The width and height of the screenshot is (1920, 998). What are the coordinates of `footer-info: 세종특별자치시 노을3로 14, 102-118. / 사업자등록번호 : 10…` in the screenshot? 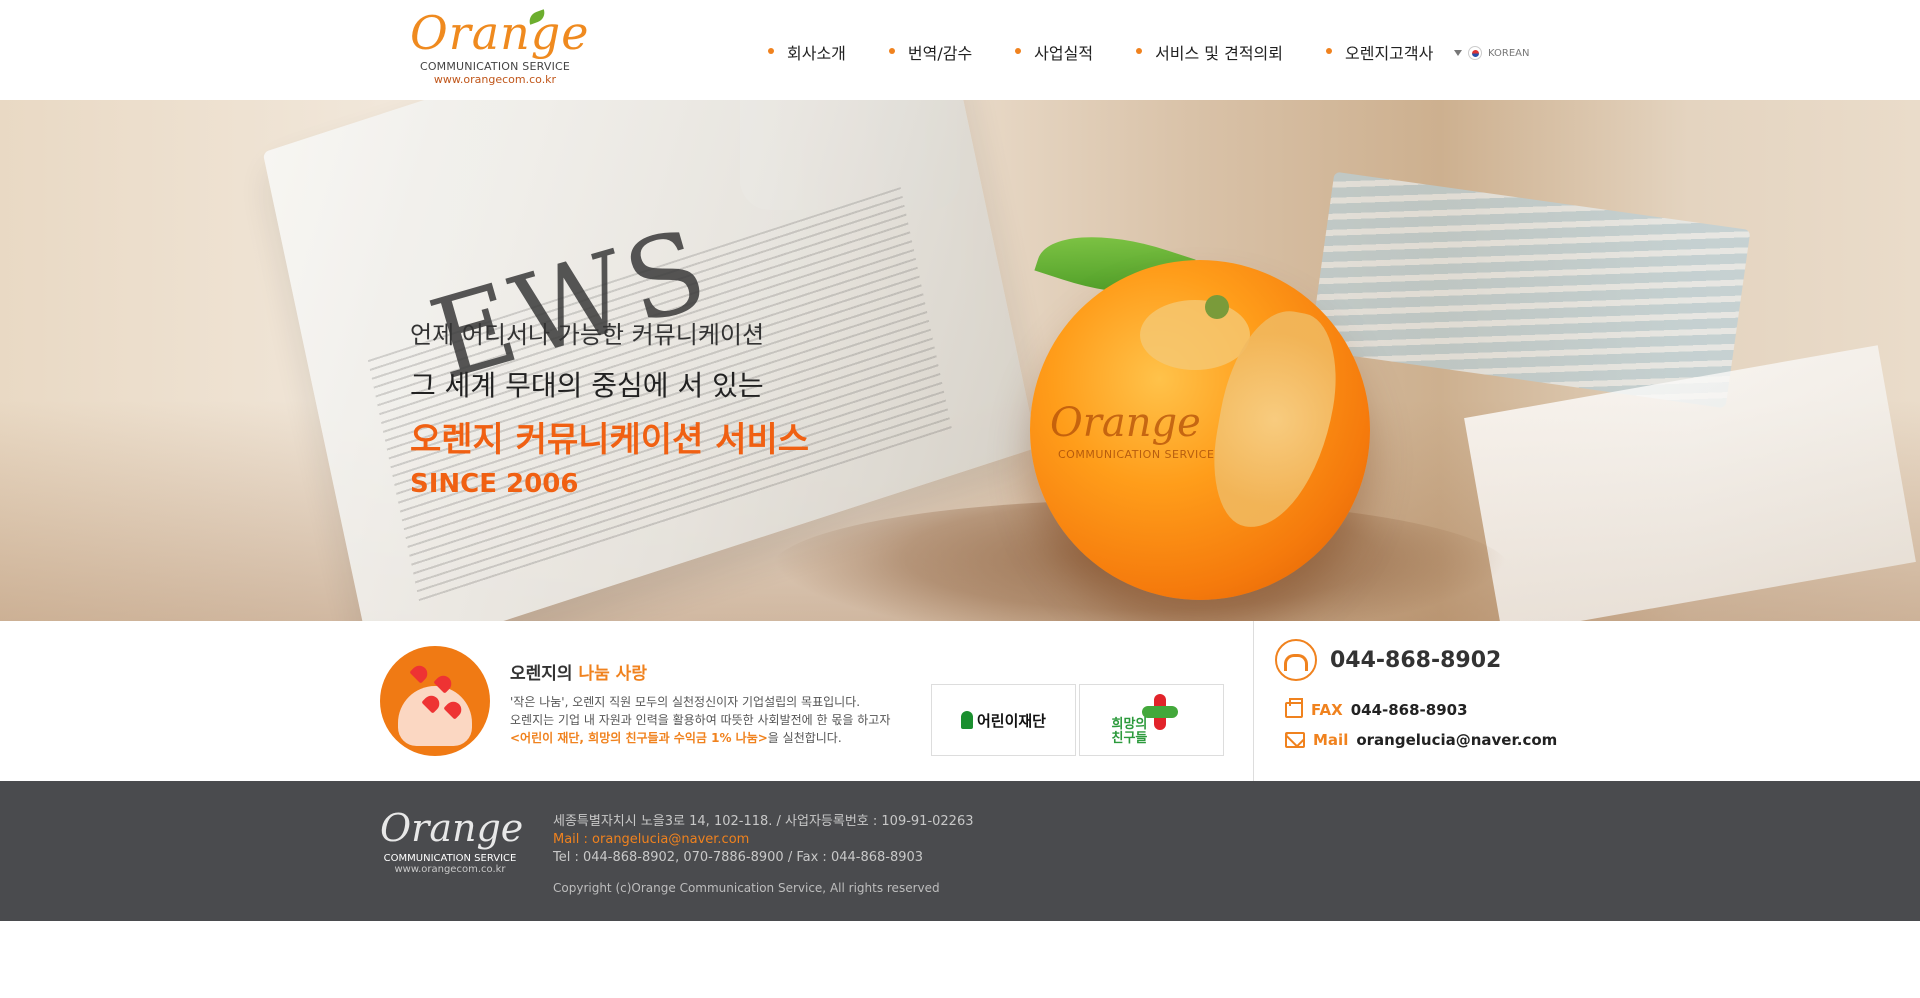 It's located at (763, 855).